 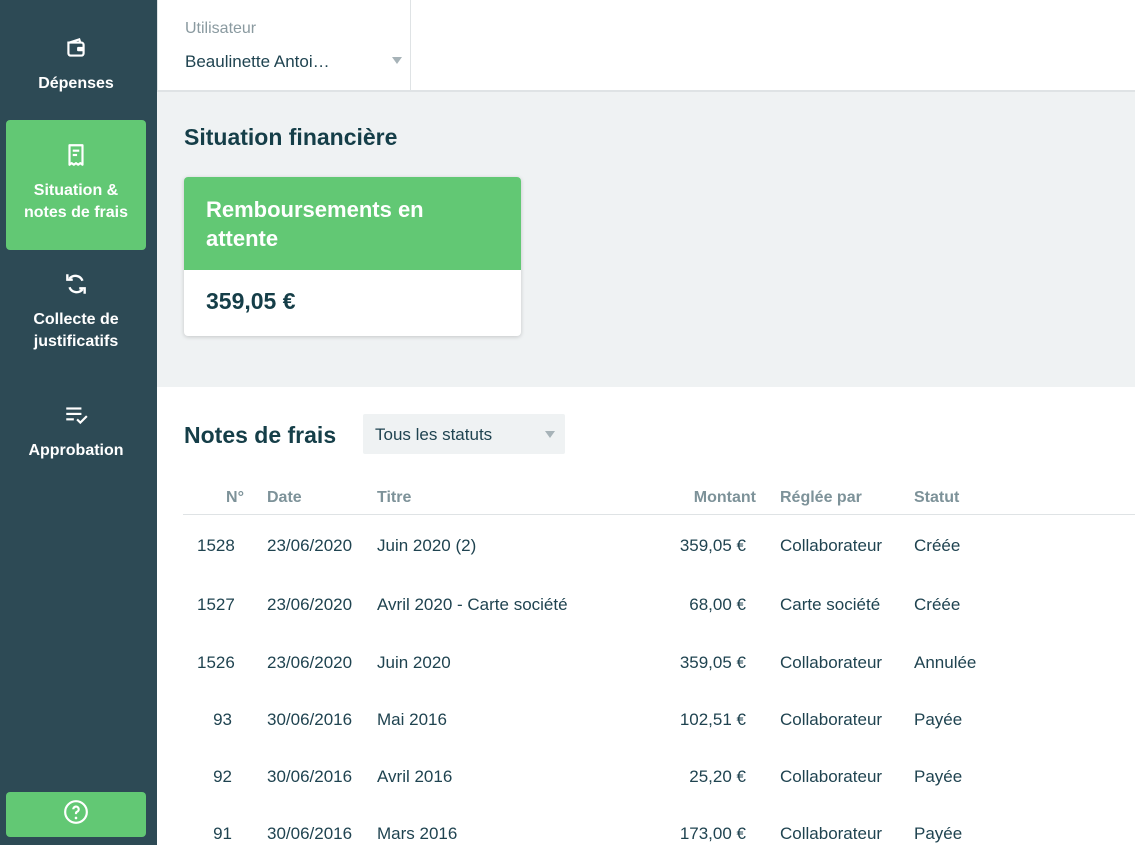 What do you see at coordinates (221, 28) in the screenshot?
I see `user-select-label: Utilisateur` at bounding box center [221, 28].